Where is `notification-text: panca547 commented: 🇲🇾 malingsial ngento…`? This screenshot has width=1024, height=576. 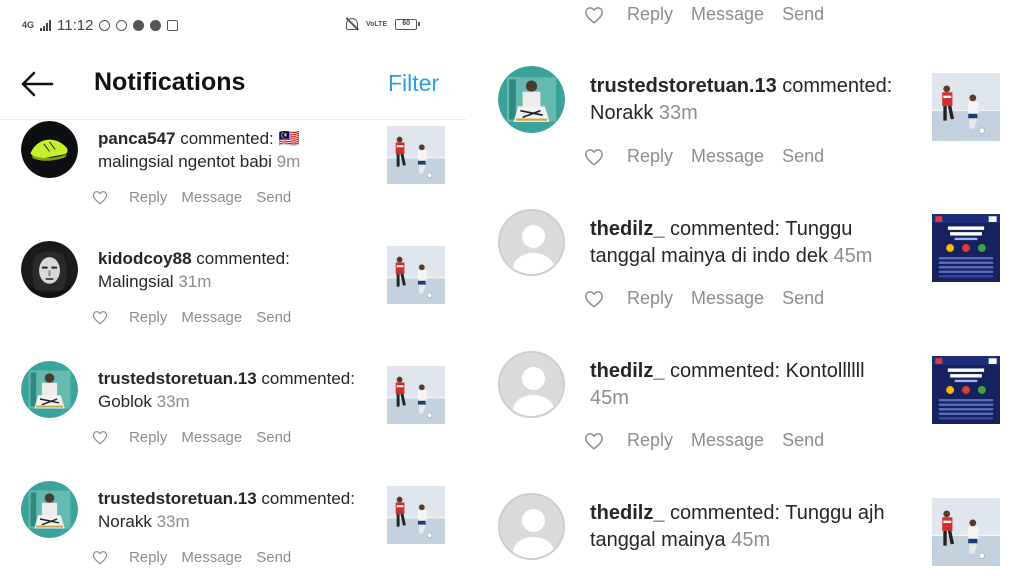 notification-text: panca547 commented: 🇲🇾 malingsial ngento… is located at coordinates (238, 150).